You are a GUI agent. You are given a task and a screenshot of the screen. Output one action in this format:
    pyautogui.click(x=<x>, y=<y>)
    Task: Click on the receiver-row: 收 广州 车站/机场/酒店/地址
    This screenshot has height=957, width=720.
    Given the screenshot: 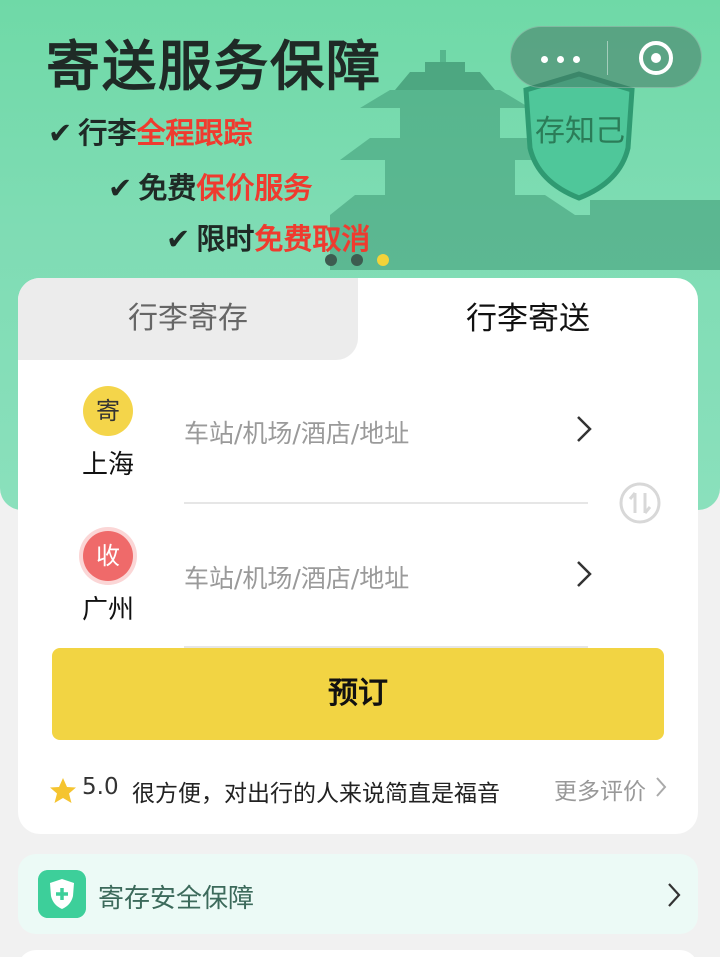 What is the action you would take?
    pyautogui.click(x=358, y=588)
    